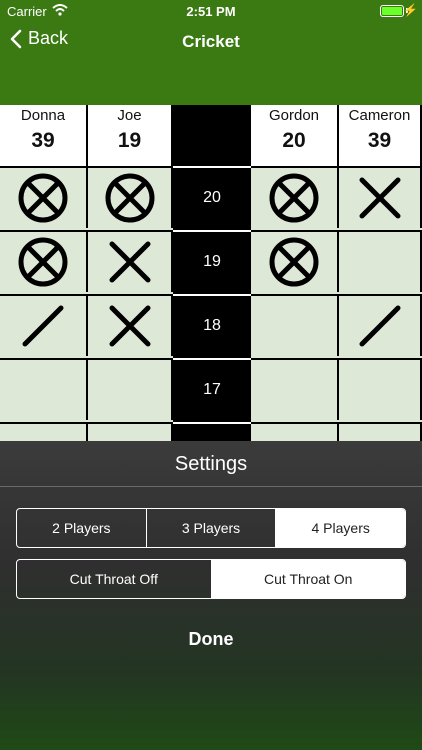 The width and height of the screenshot is (422, 750). I want to click on target-number: 19, so click(212, 261).